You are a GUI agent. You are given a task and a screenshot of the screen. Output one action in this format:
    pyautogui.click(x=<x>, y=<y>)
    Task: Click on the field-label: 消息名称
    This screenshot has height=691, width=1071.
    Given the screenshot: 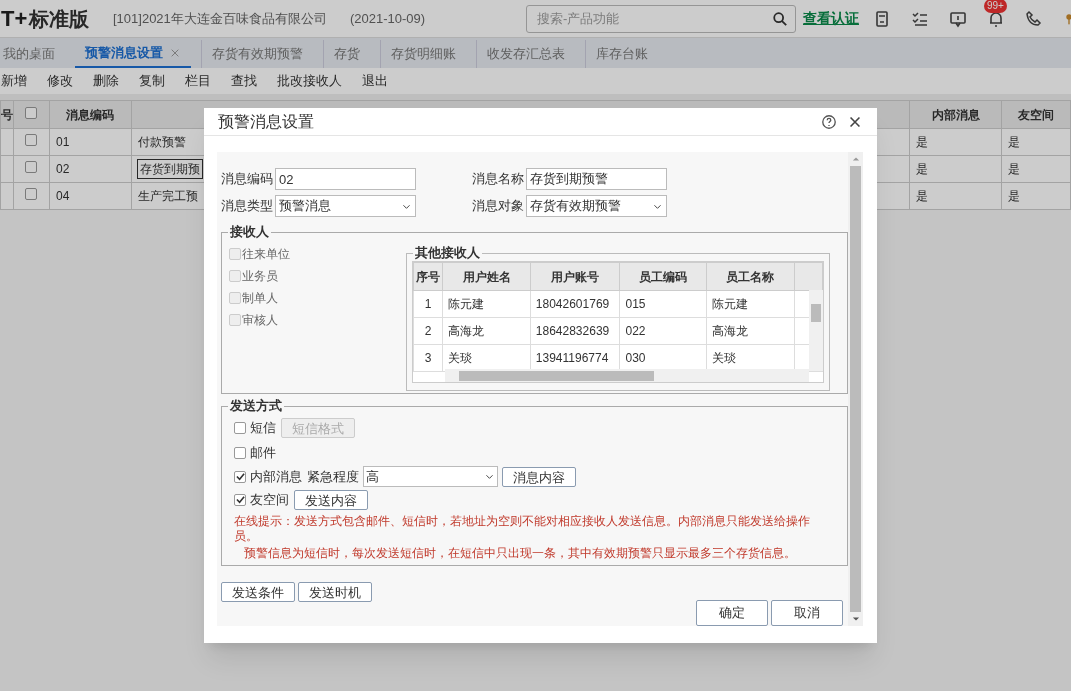 What is the action you would take?
    pyautogui.click(x=498, y=179)
    